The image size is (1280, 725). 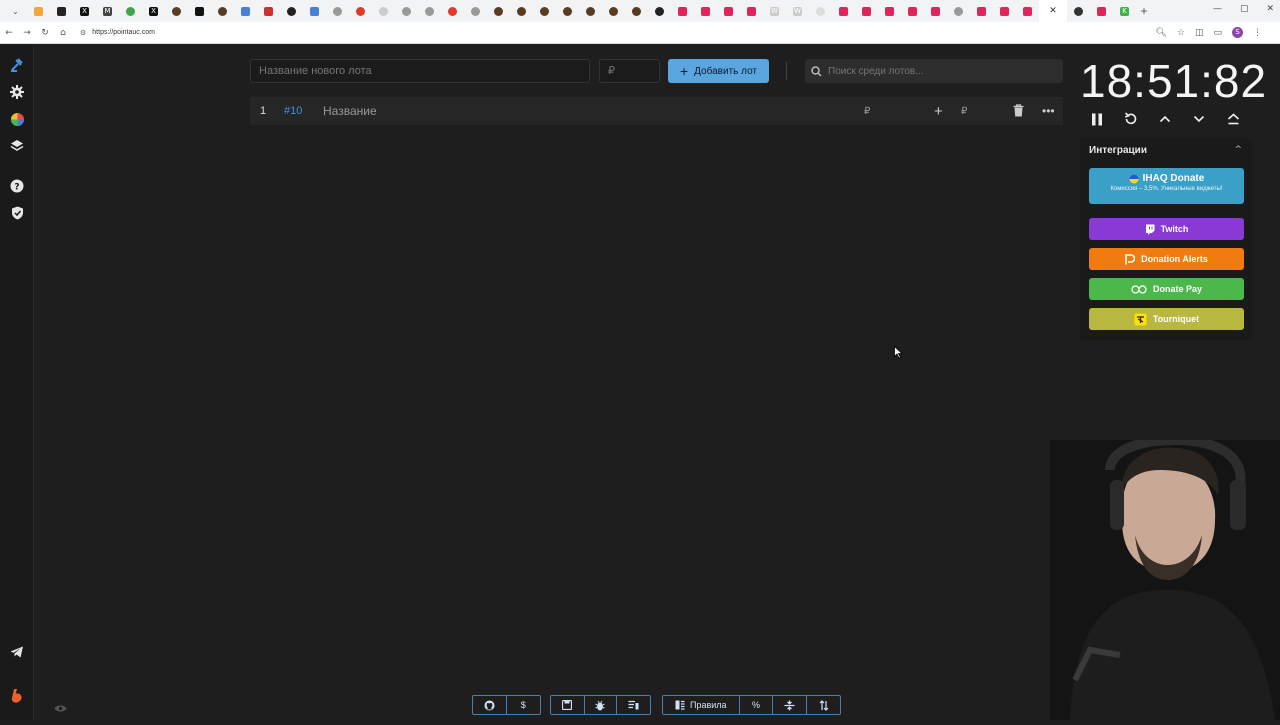 What do you see at coordinates (1238, 150) in the screenshot?
I see `collapse-icon: ^` at bounding box center [1238, 150].